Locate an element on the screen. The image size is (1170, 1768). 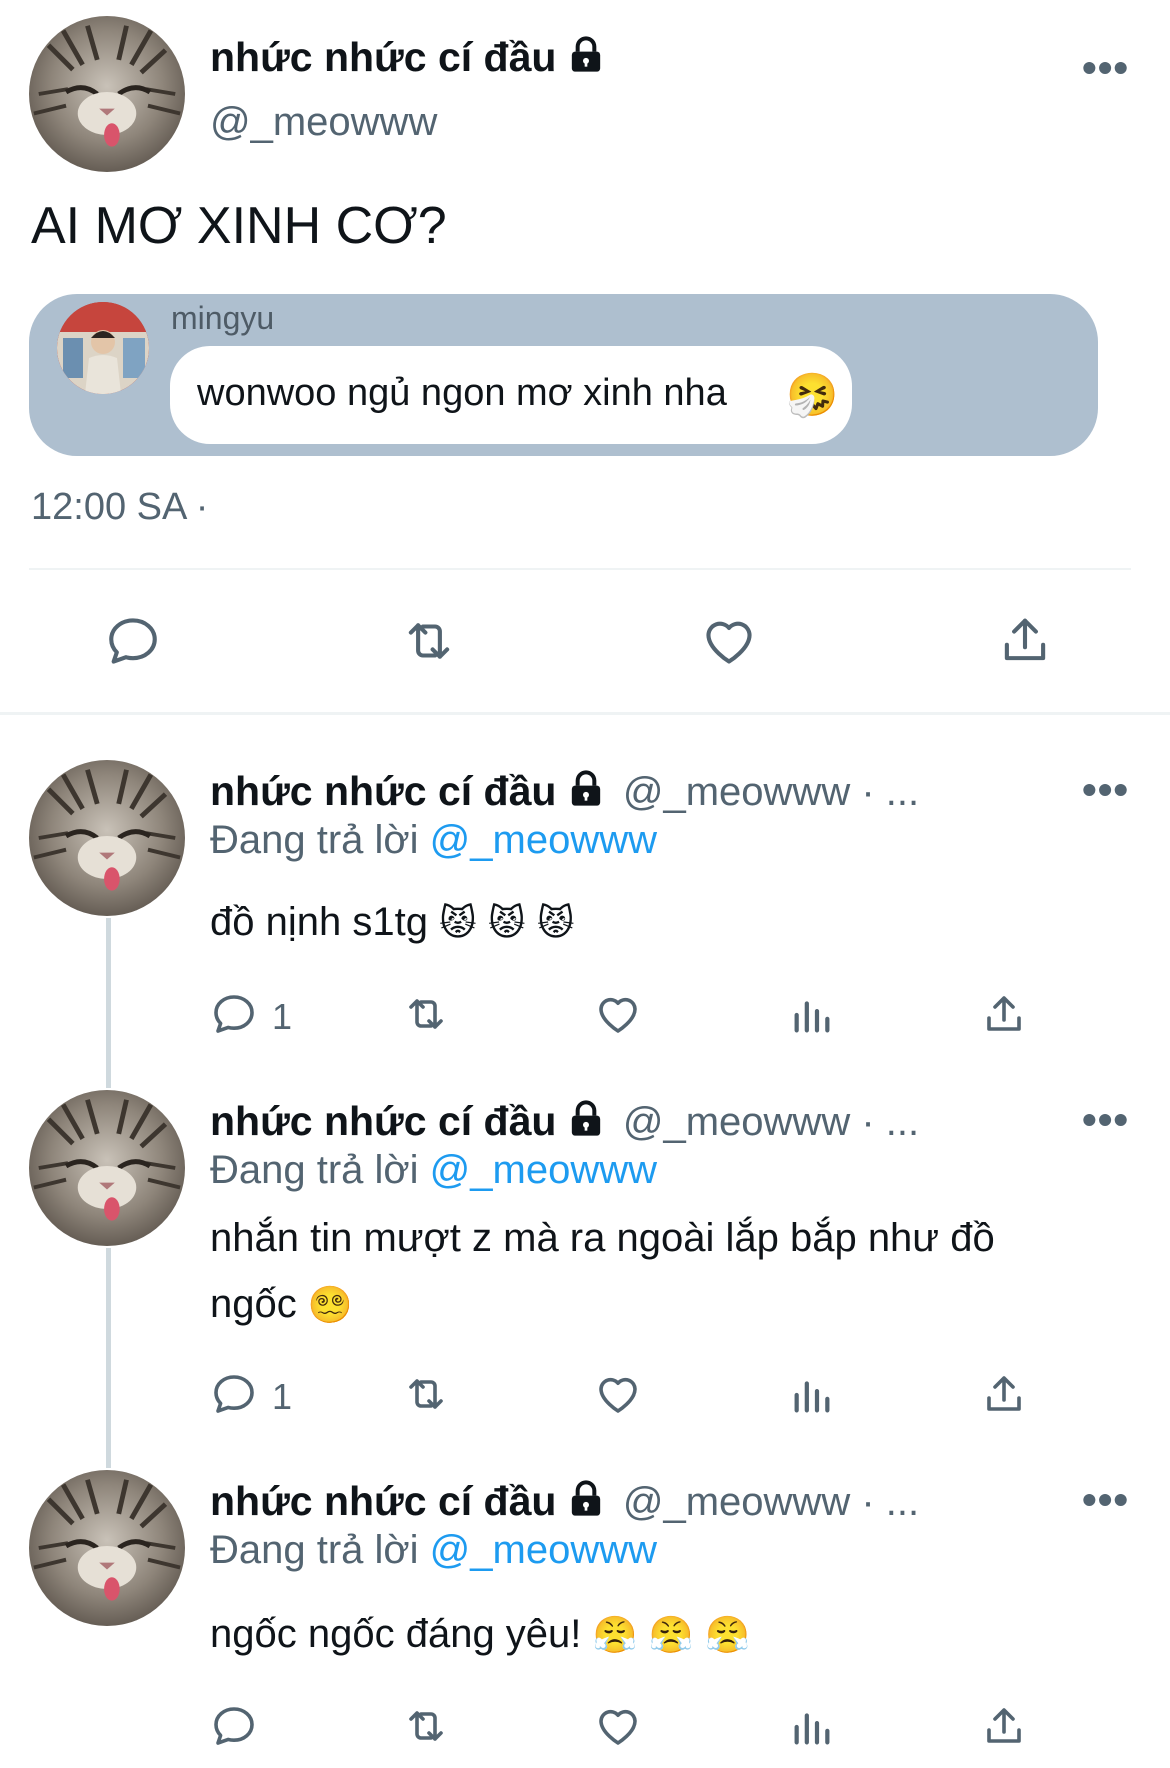
pouting-cat-emojis: 😾 😾 😾 is located at coordinates (507, 923).